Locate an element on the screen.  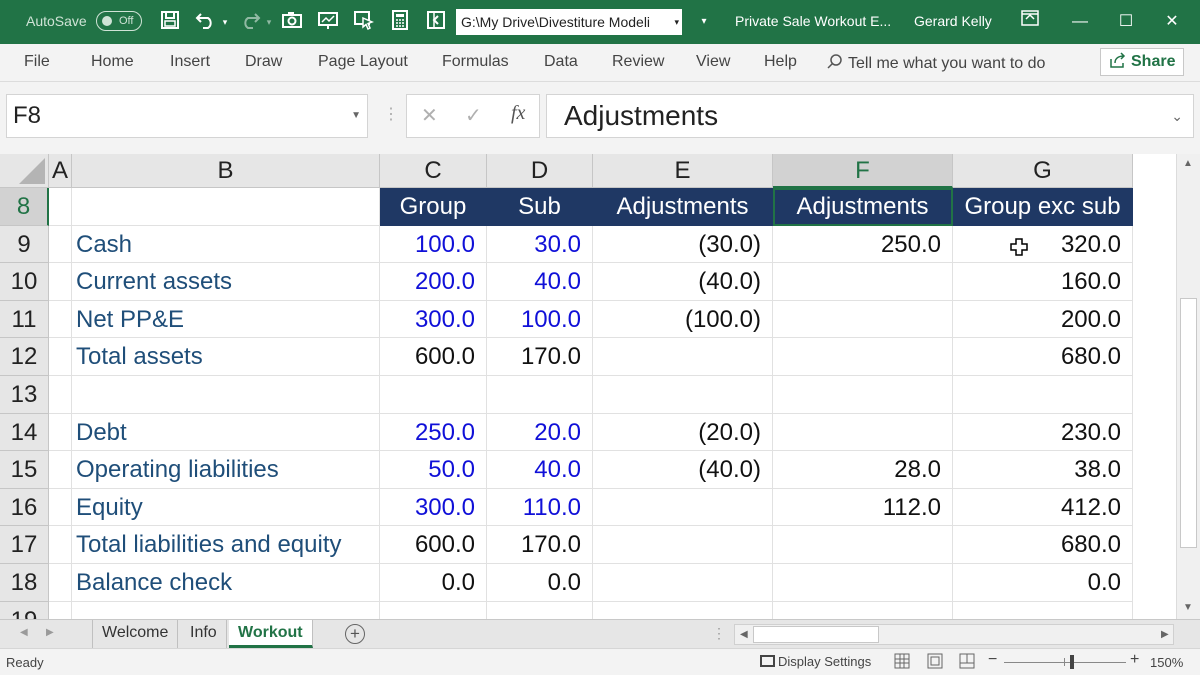
tab-home: Home is located at coordinates (112, 62).